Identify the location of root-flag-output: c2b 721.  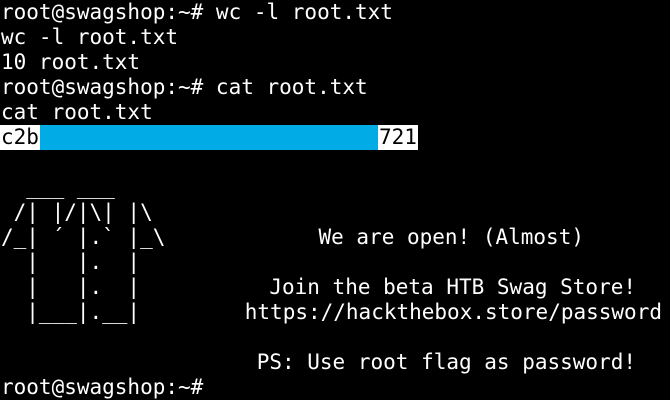
(209, 137).